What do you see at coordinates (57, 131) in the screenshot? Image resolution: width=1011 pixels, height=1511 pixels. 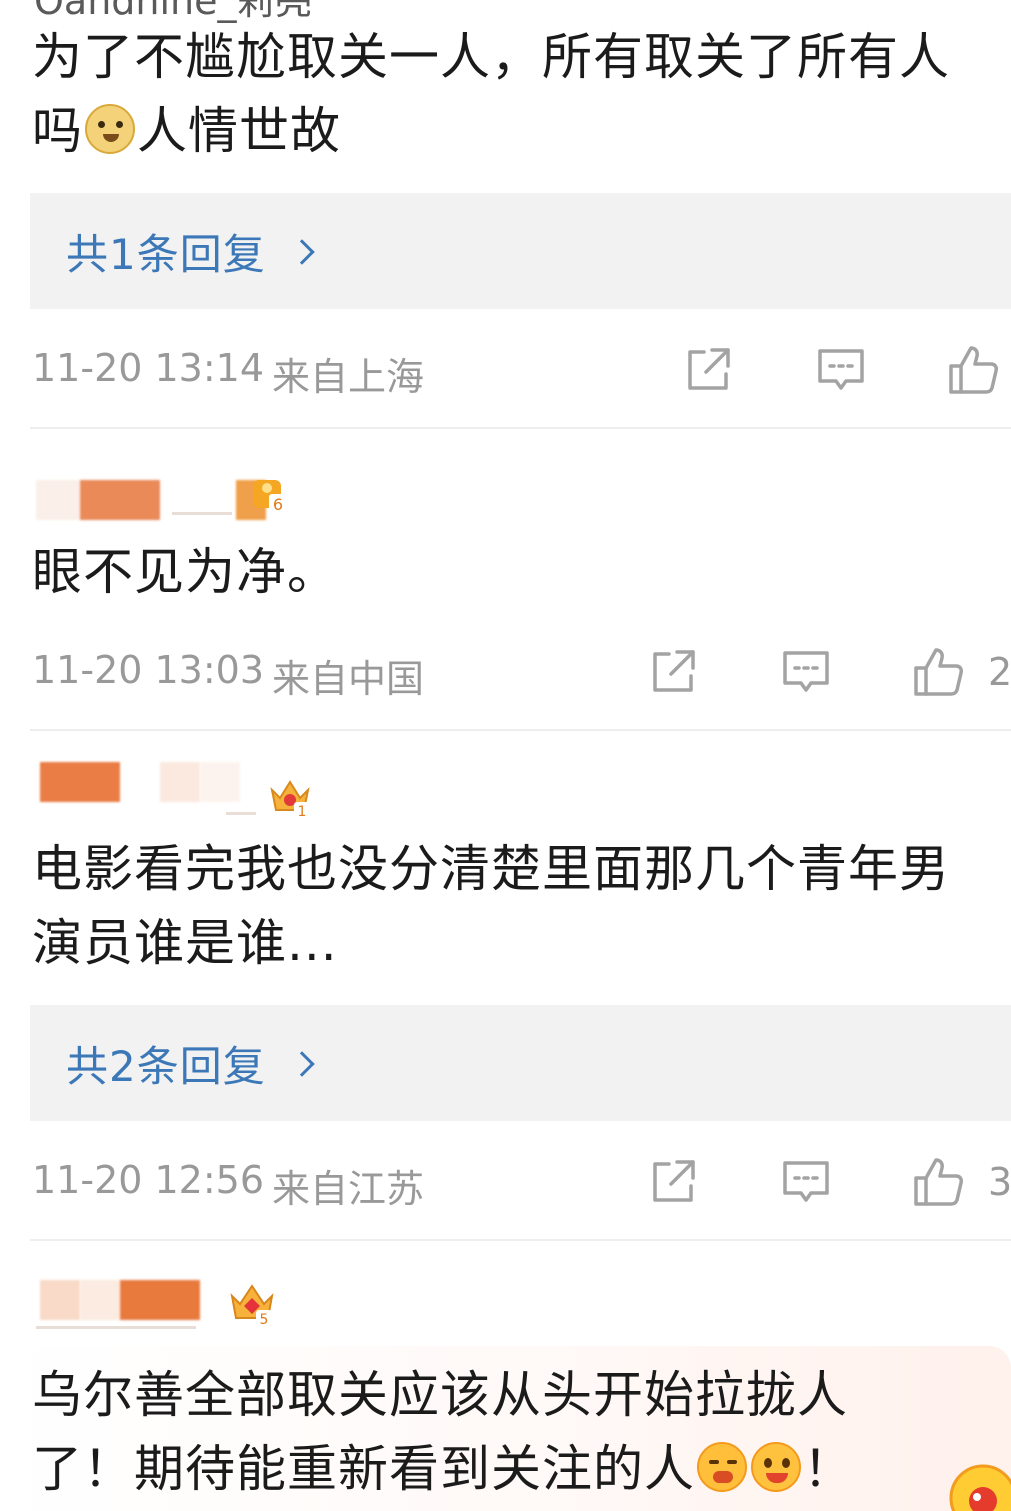 I see `comment-text-segment: 吗` at bounding box center [57, 131].